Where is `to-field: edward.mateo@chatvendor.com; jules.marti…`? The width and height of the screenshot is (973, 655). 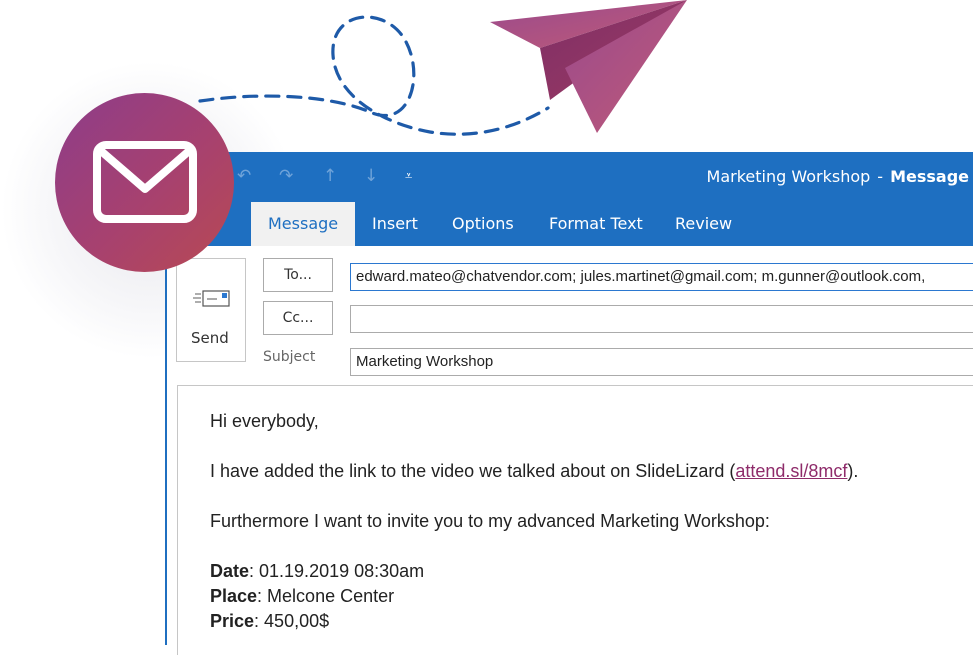 to-field: edward.mateo@chatvendor.com; jules.marti… is located at coordinates (661, 277).